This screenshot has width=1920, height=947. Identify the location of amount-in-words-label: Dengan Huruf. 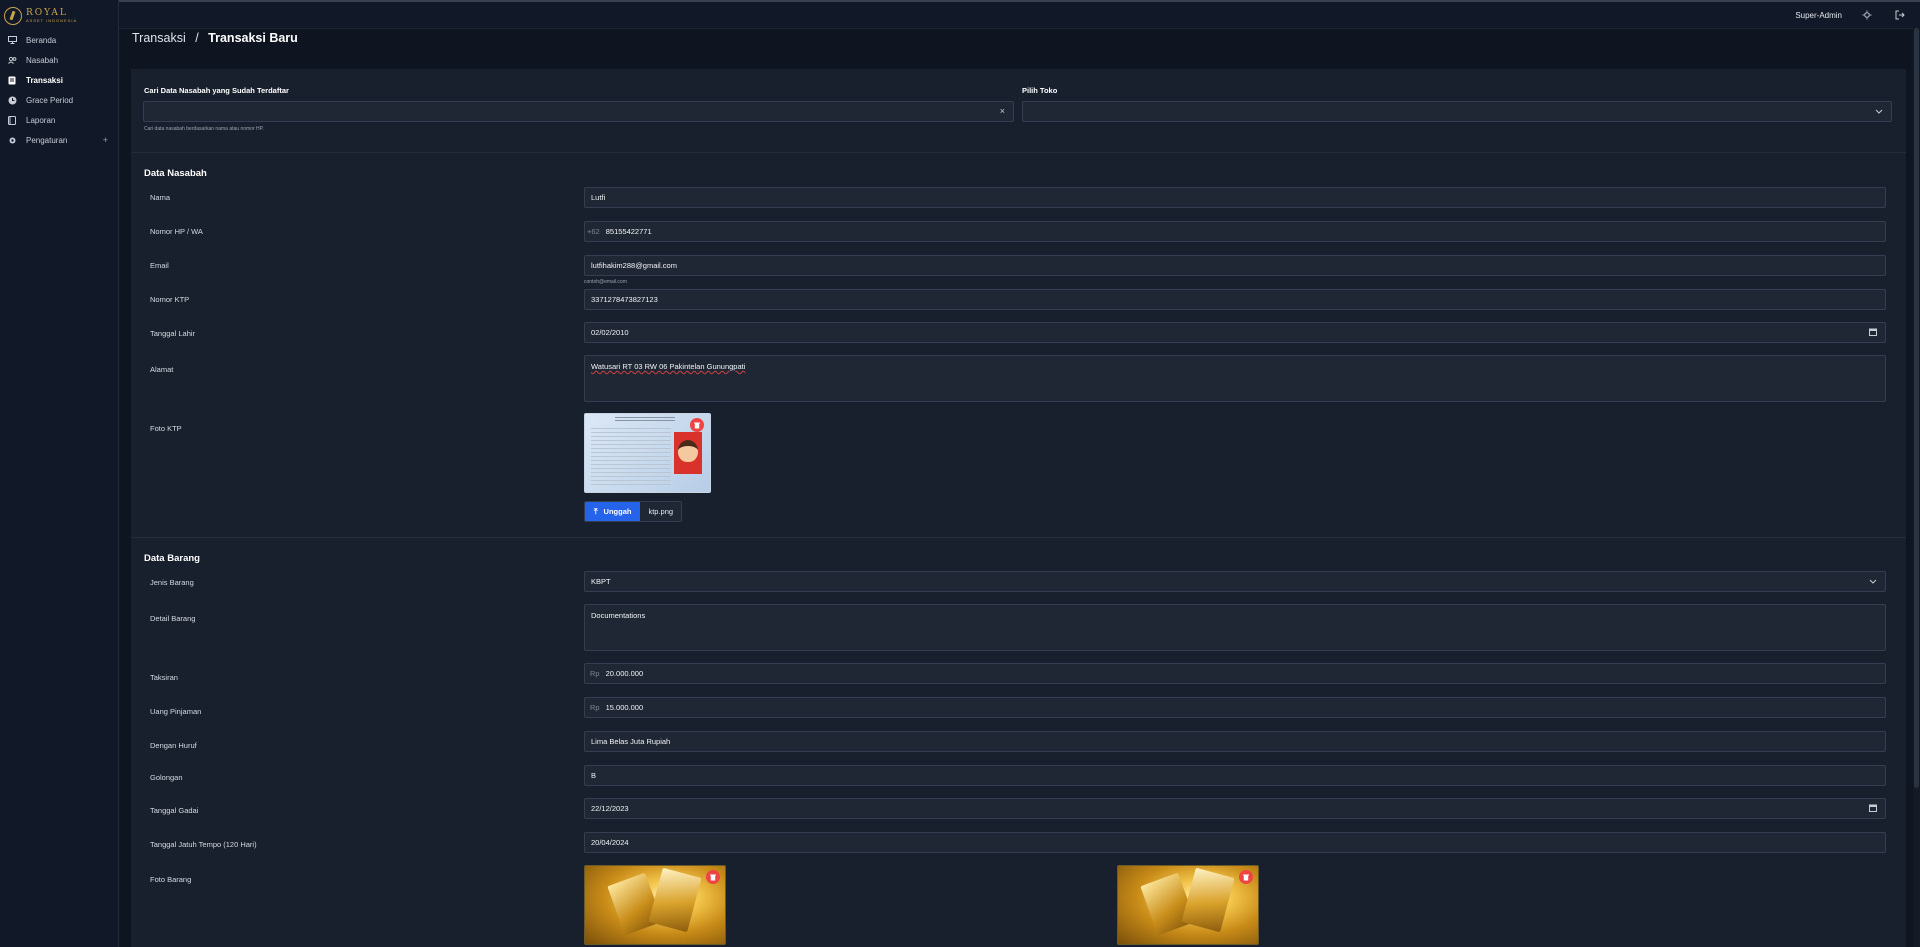
(173, 745).